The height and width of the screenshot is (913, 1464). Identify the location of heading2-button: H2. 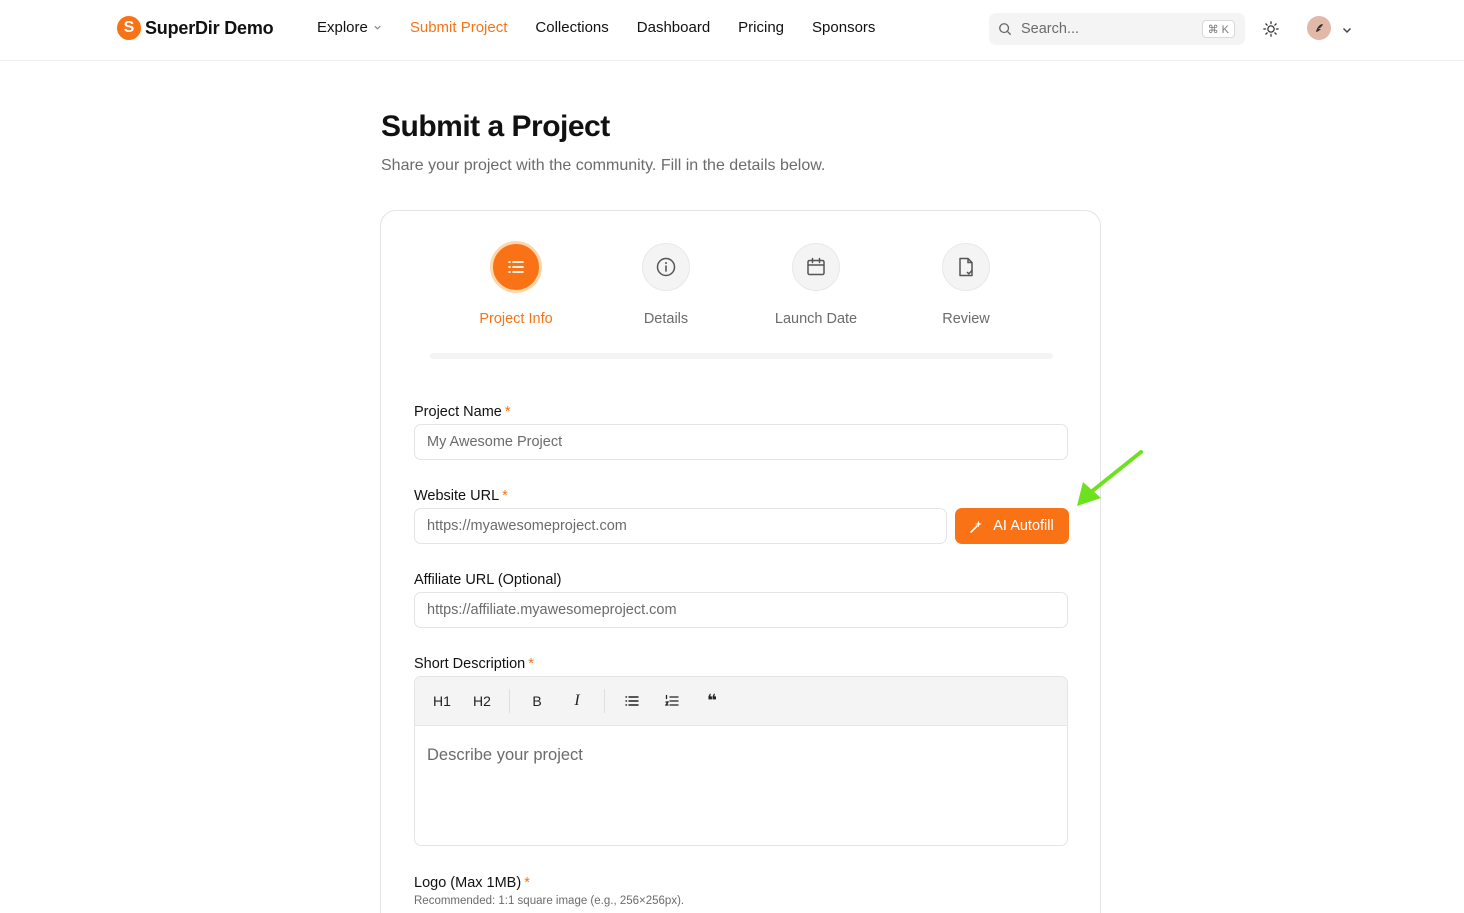
(482, 701).